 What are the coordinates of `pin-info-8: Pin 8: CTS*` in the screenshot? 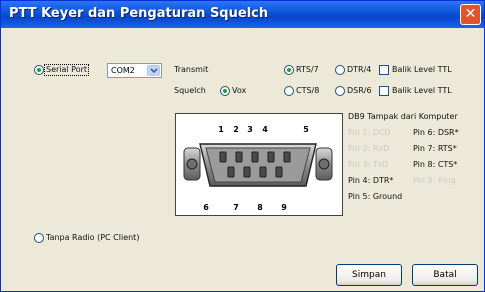 It's located at (435, 164).